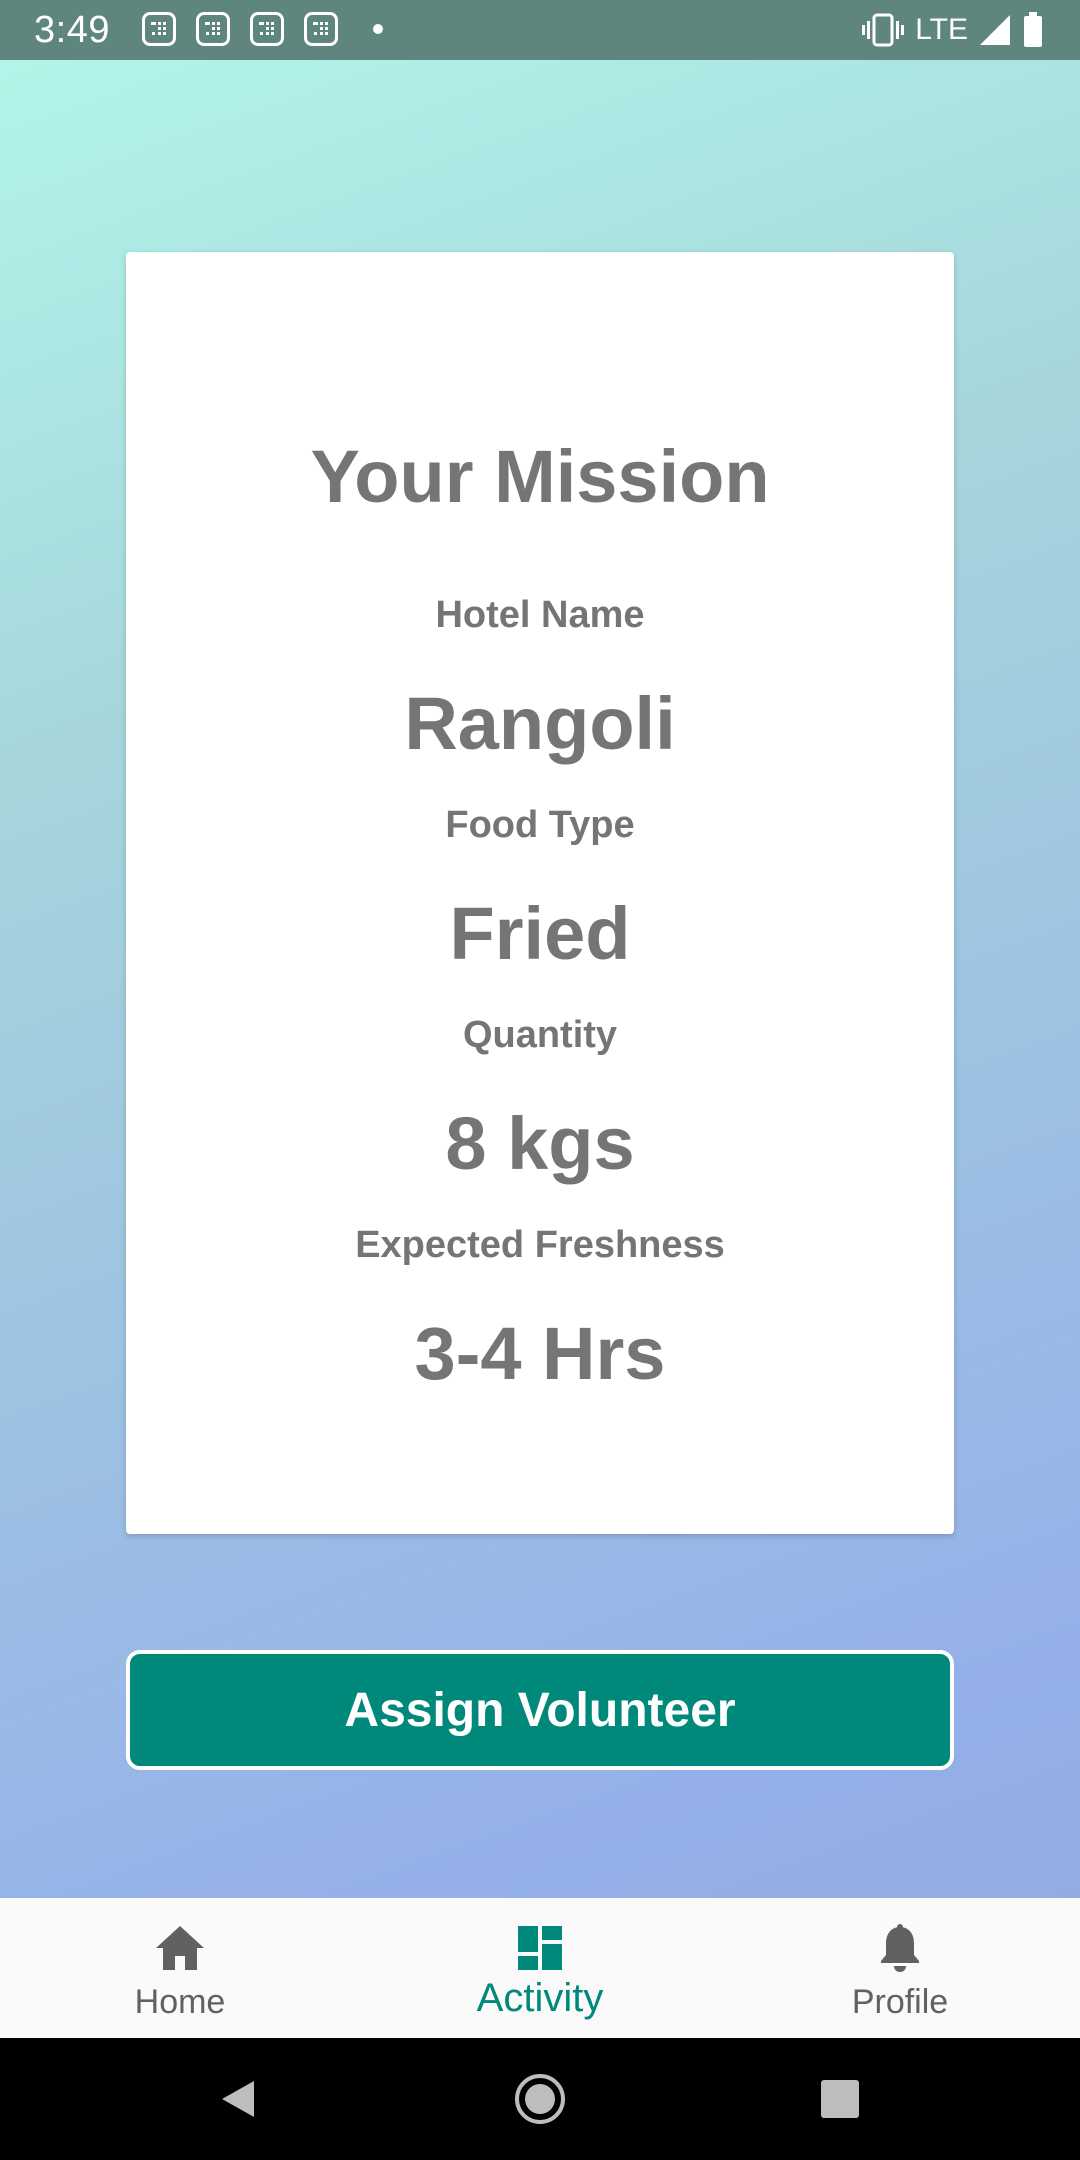  Describe the element at coordinates (540, 1035) in the screenshot. I see `quantity-label: Quantity` at that location.